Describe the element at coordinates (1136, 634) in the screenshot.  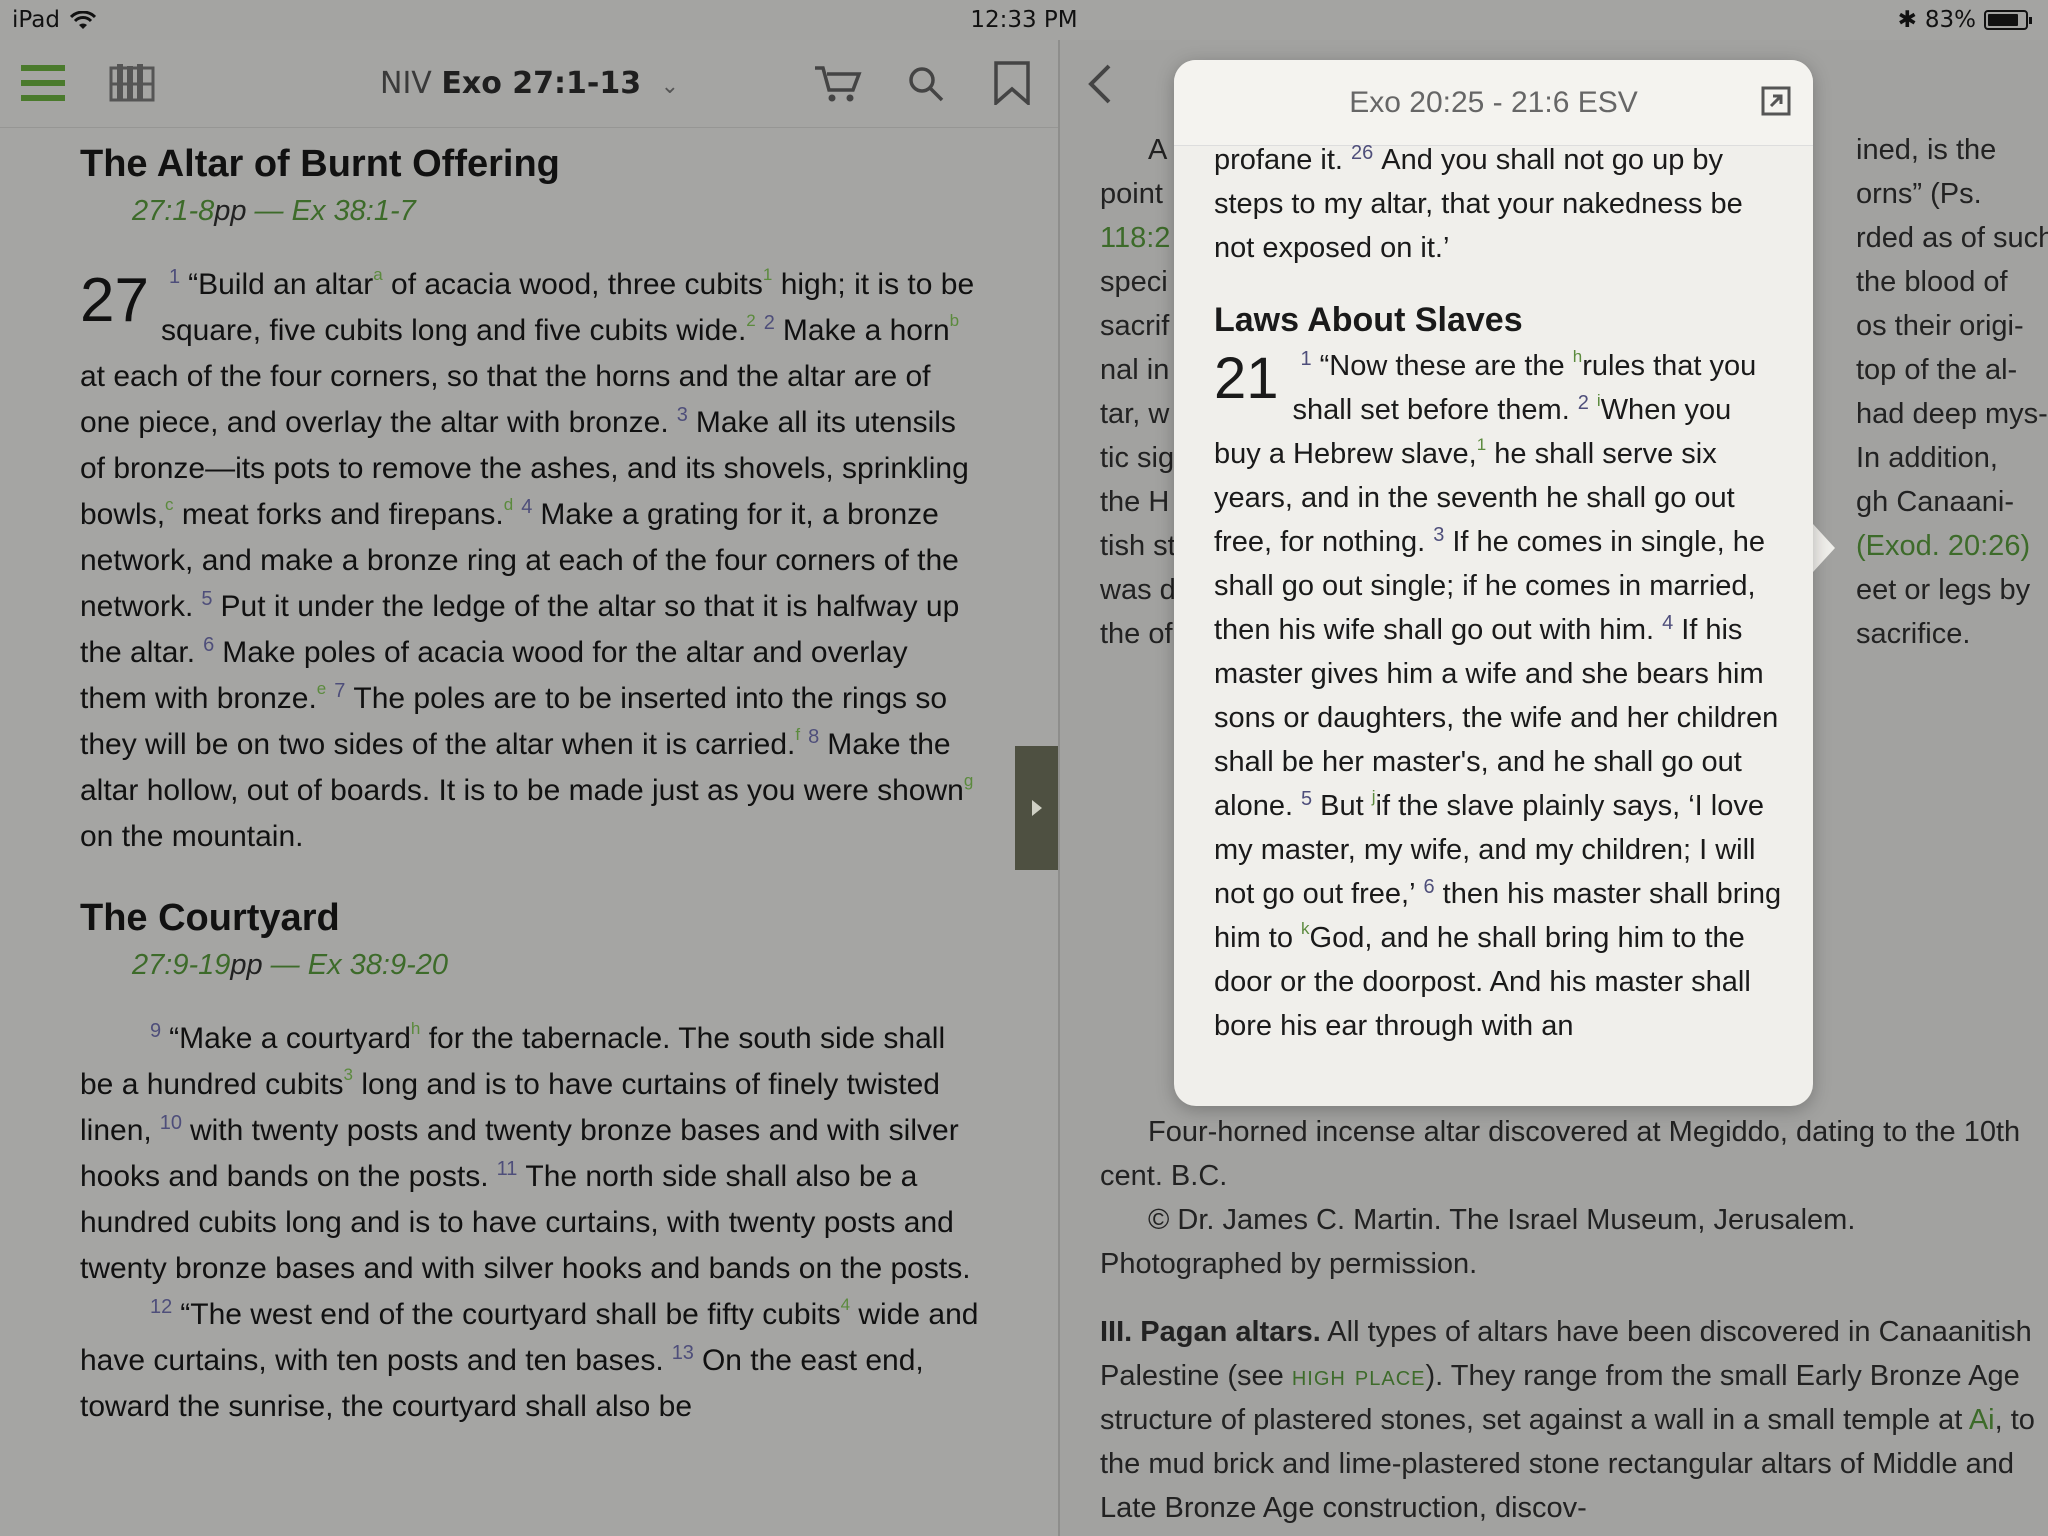
I see `resource-line-start: the of` at that location.